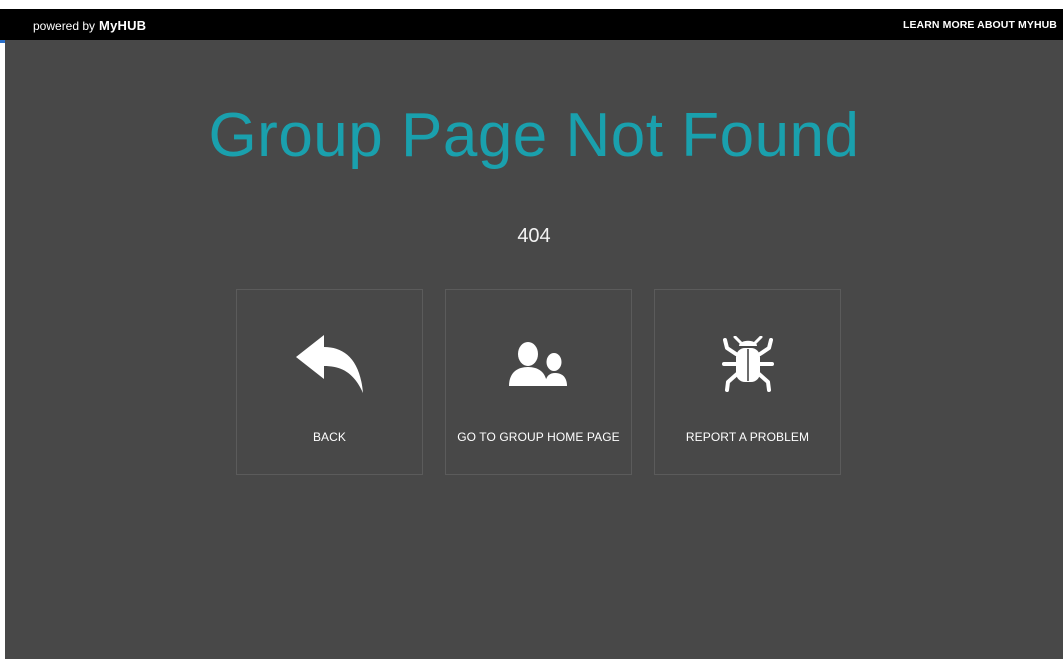 This screenshot has width=1063, height=659. I want to click on brand-logo-text: MyHUB, so click(122, 25).